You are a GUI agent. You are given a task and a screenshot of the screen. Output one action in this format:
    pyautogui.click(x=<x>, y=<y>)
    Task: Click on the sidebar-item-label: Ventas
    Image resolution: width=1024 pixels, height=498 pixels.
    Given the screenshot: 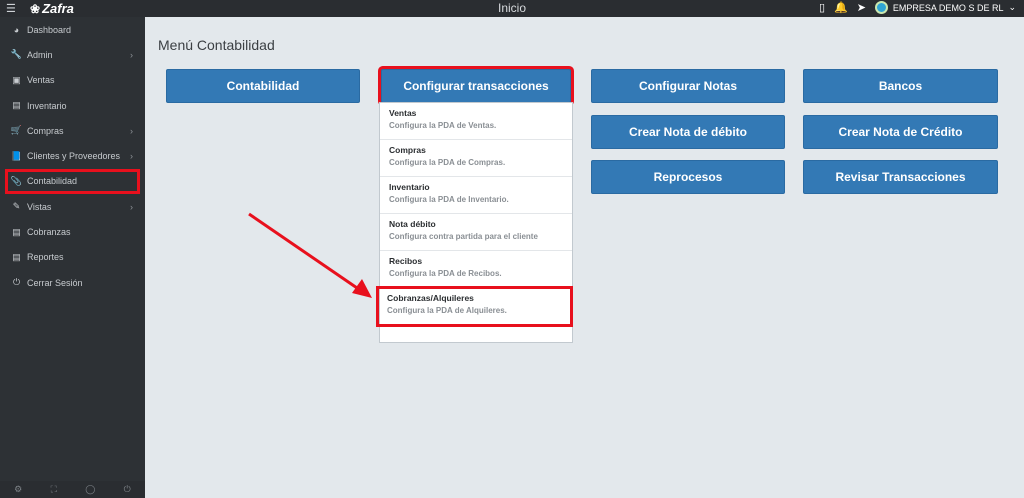 What is the action you would take?
    pyautogui.click(x=41, y=80)
    